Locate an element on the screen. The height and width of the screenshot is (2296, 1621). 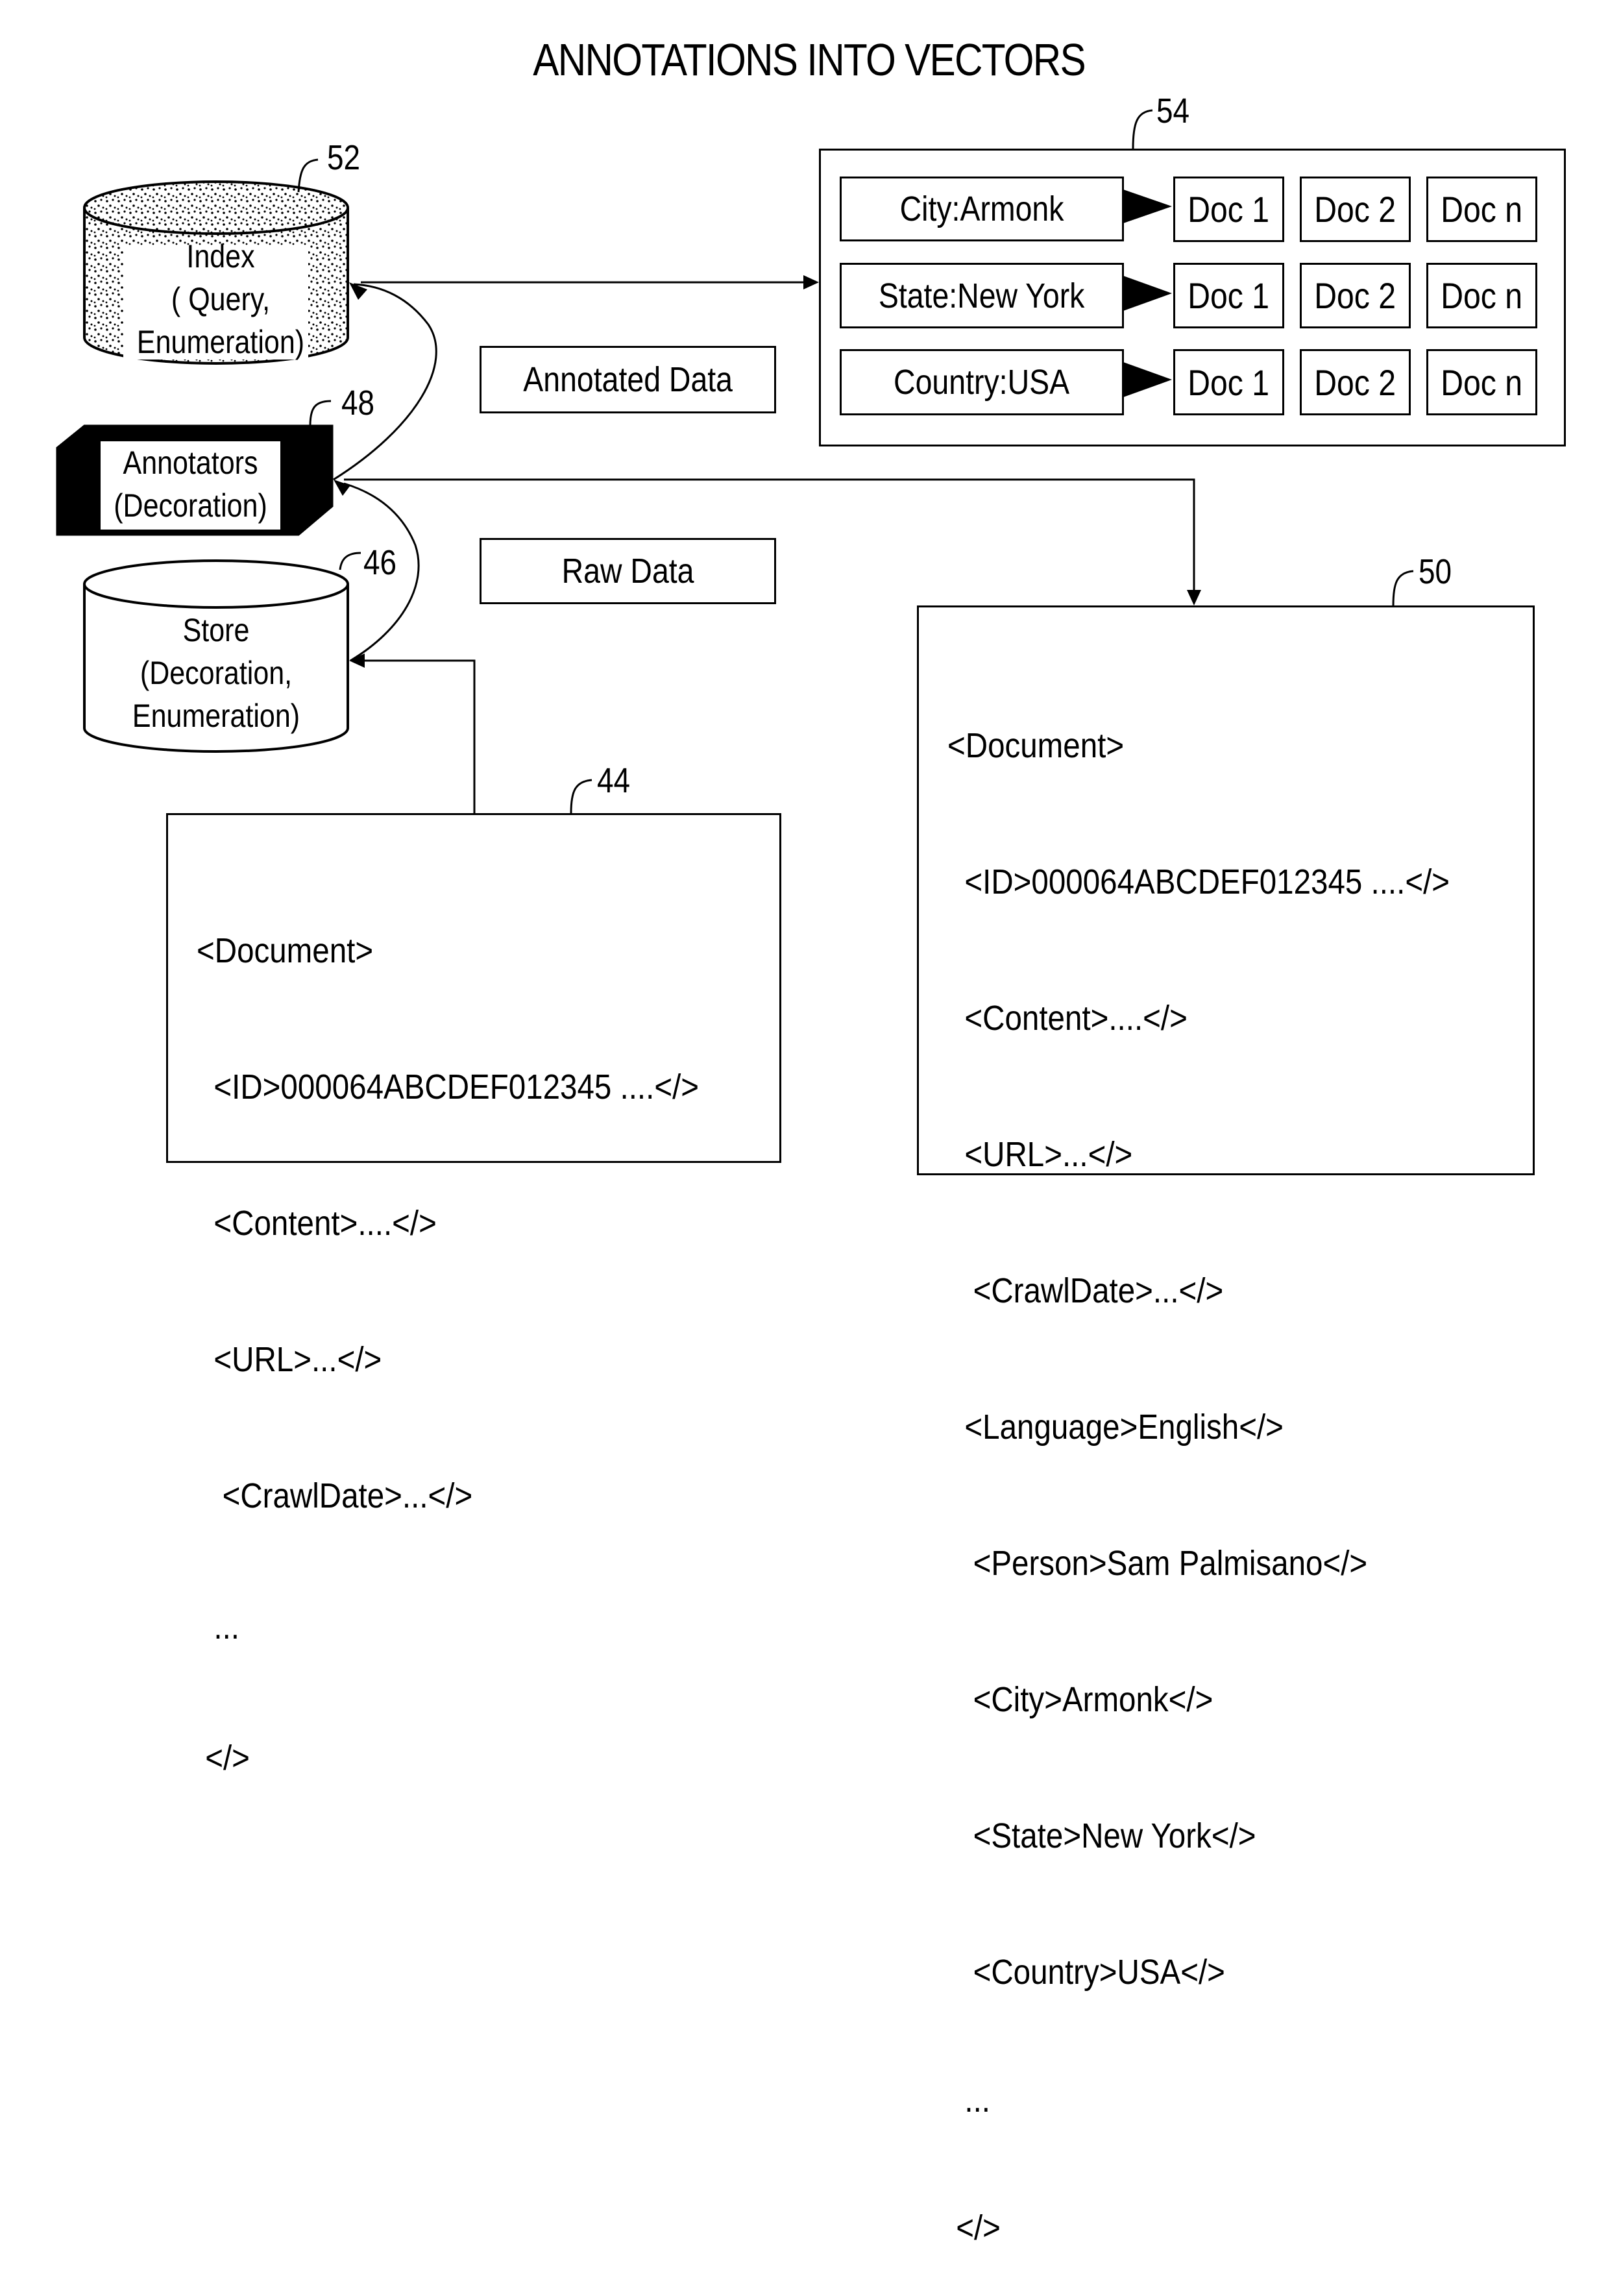
raw-data-text: Raw Data is located at coordinates (627, 571).